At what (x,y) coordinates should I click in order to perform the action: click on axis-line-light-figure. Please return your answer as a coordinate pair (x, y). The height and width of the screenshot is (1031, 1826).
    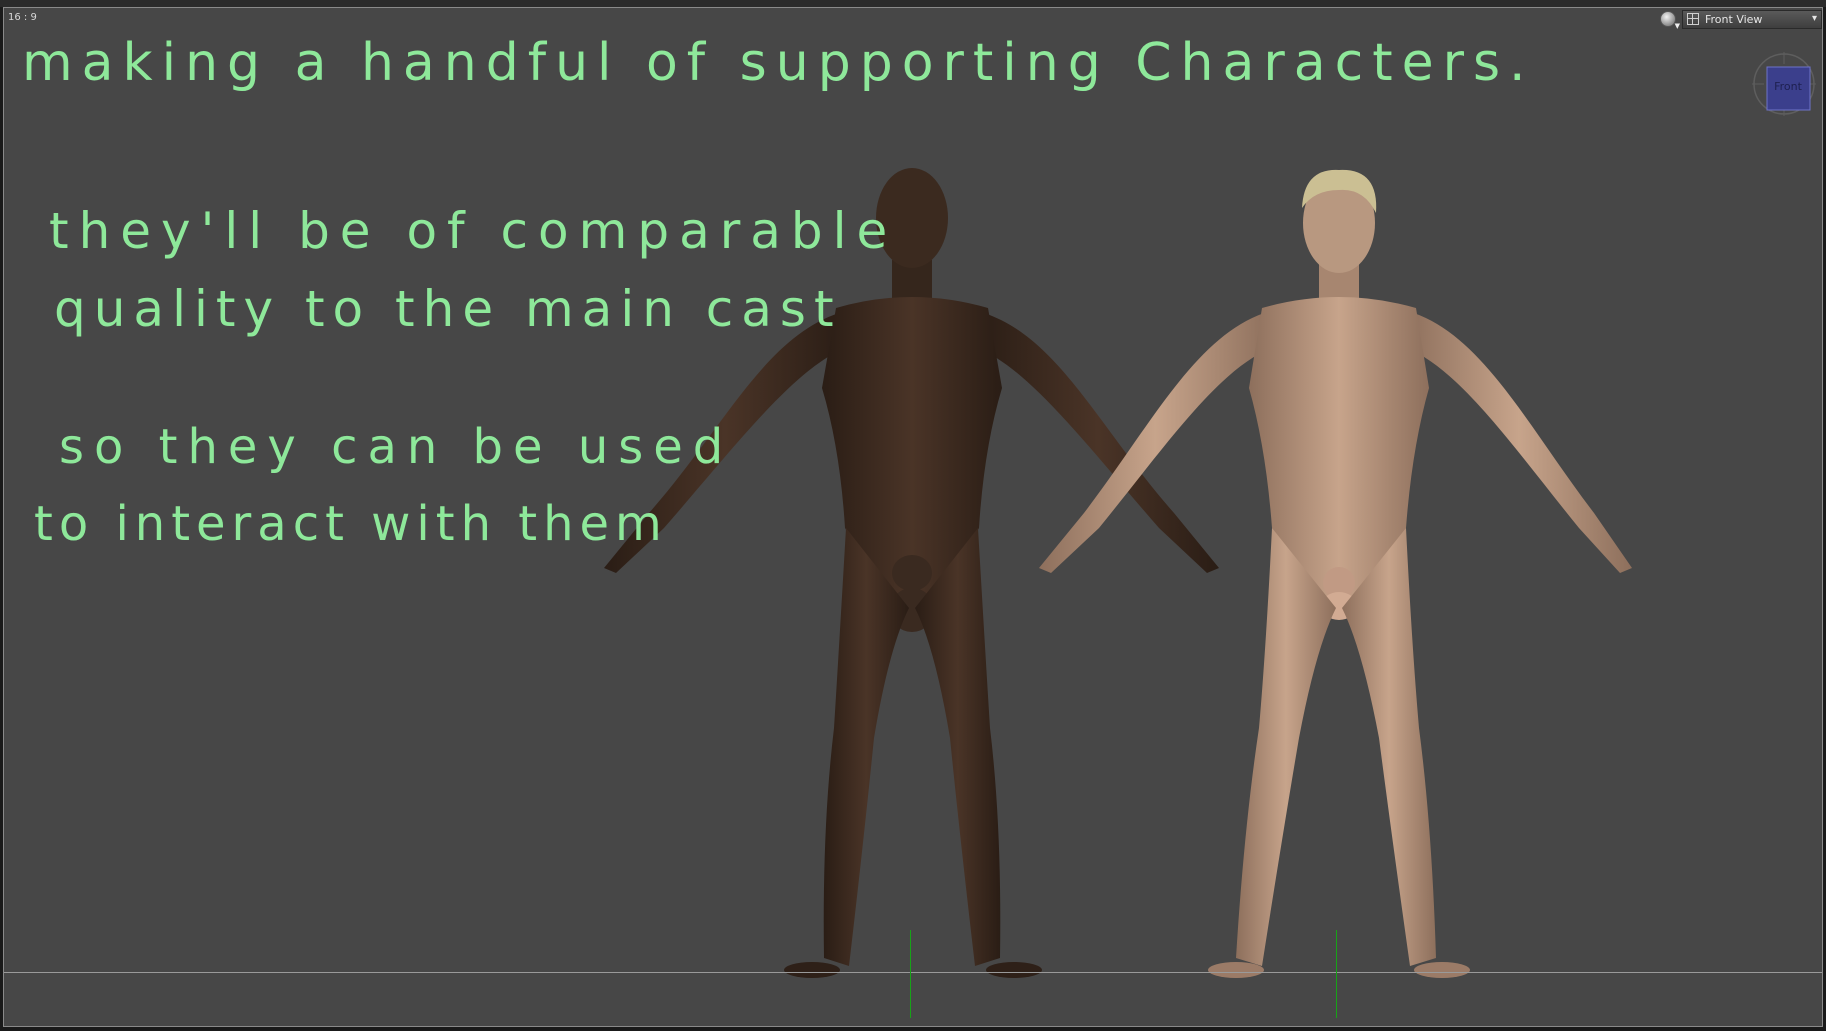
    Looking at the image, I should click on (1336, 974).